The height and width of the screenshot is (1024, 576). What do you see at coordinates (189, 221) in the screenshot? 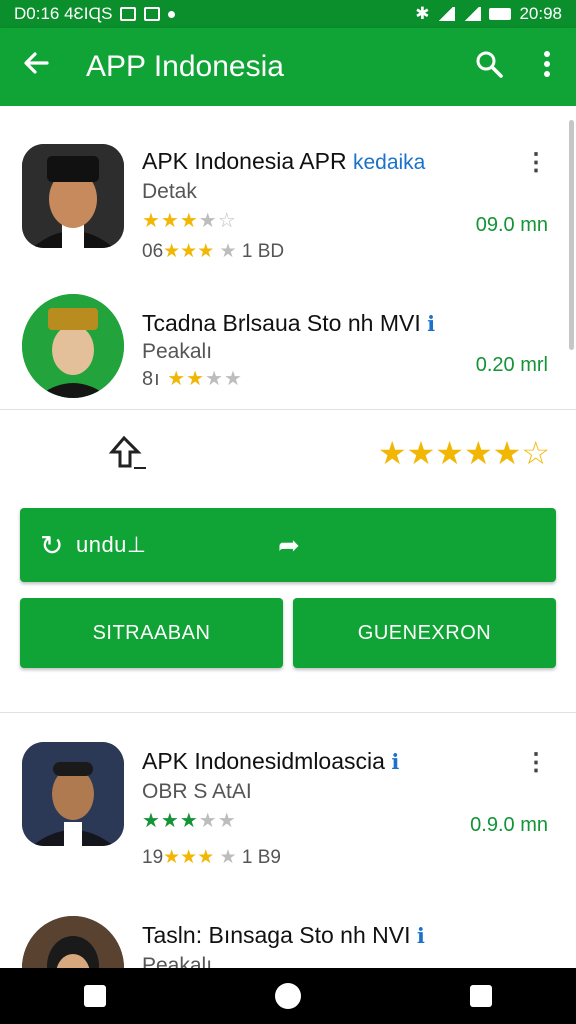
I see `rating-stars: ★★★★☆` at bounding box center [189, 221].